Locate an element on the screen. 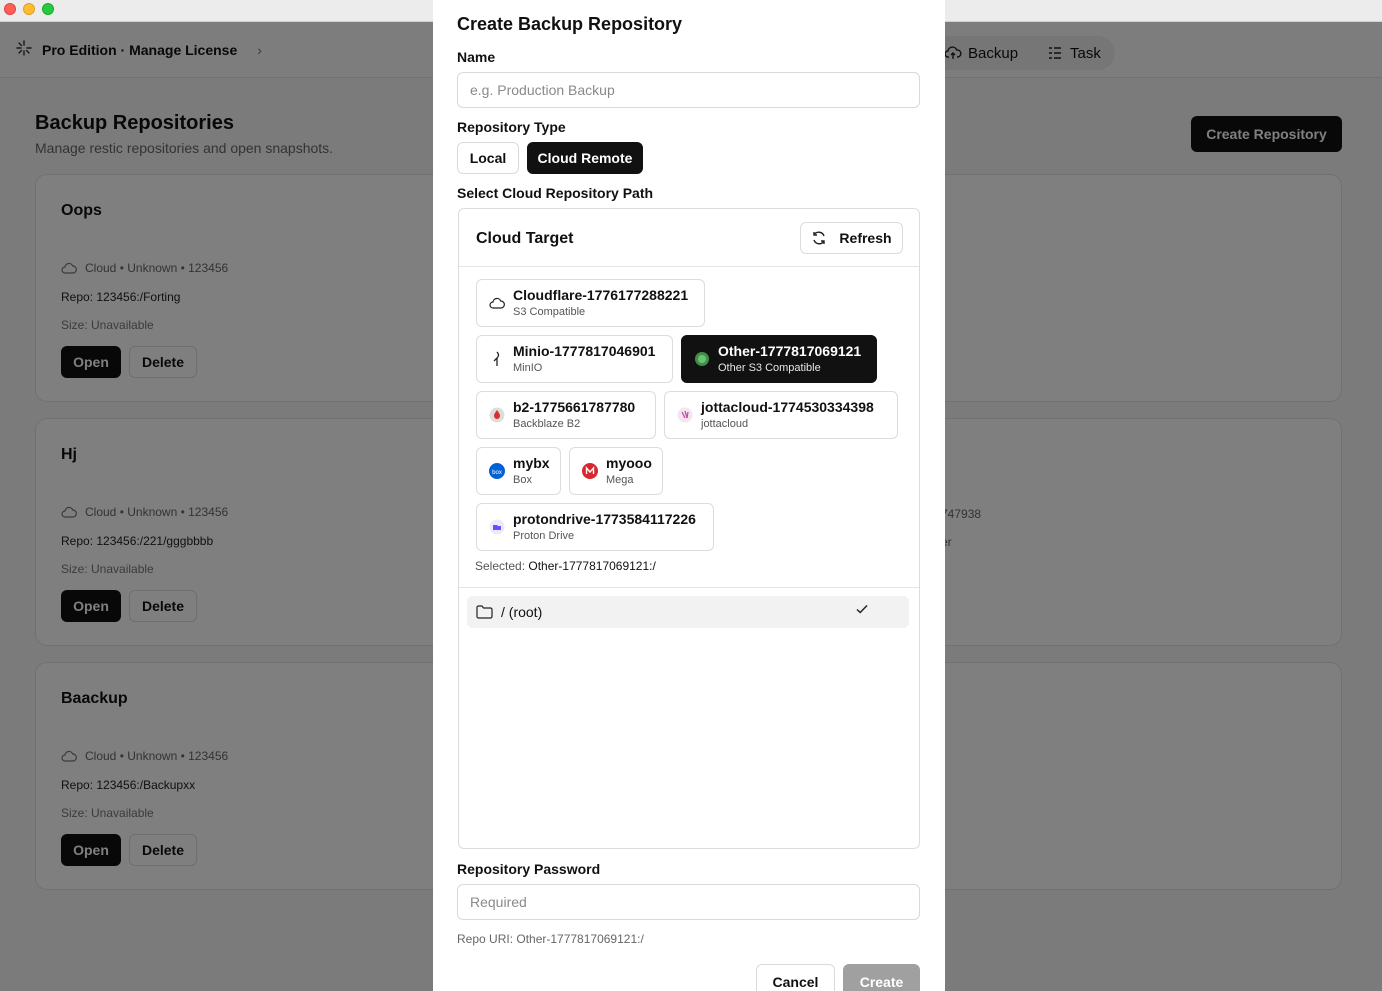  remote-name: Cloudflare-1776177288221 is located at coordinates (601, 295).